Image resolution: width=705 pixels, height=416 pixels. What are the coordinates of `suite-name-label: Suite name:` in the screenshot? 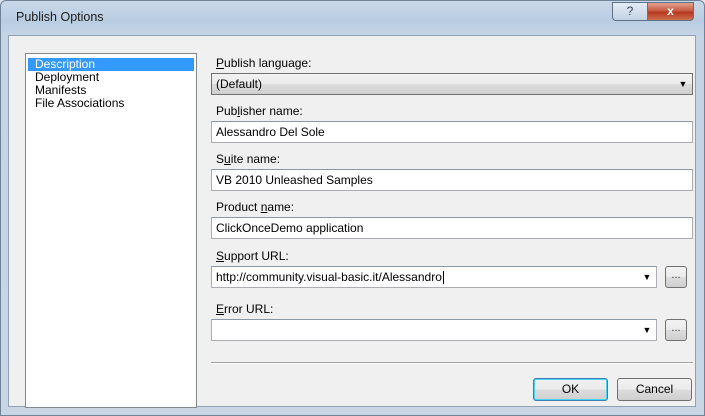 It's located at (248, 159).